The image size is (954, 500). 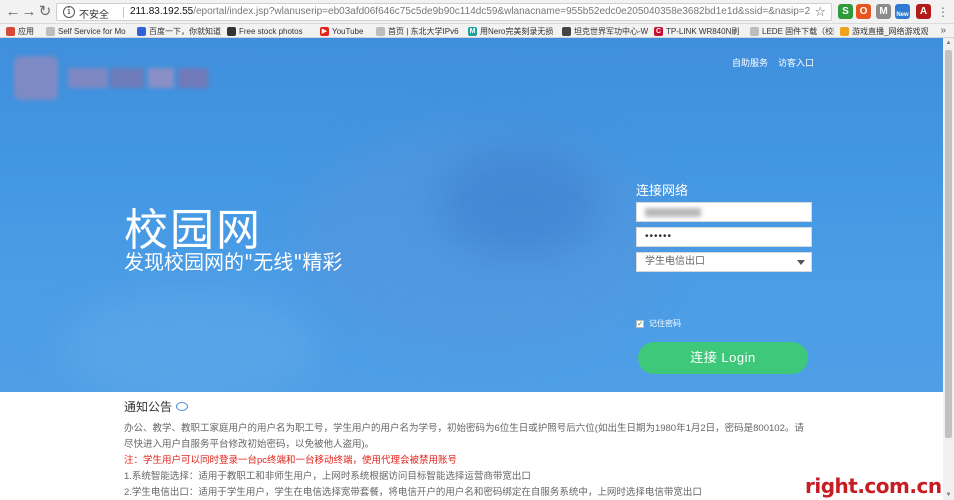 I want to click on game-live-icon, so click(x=844, y=31).